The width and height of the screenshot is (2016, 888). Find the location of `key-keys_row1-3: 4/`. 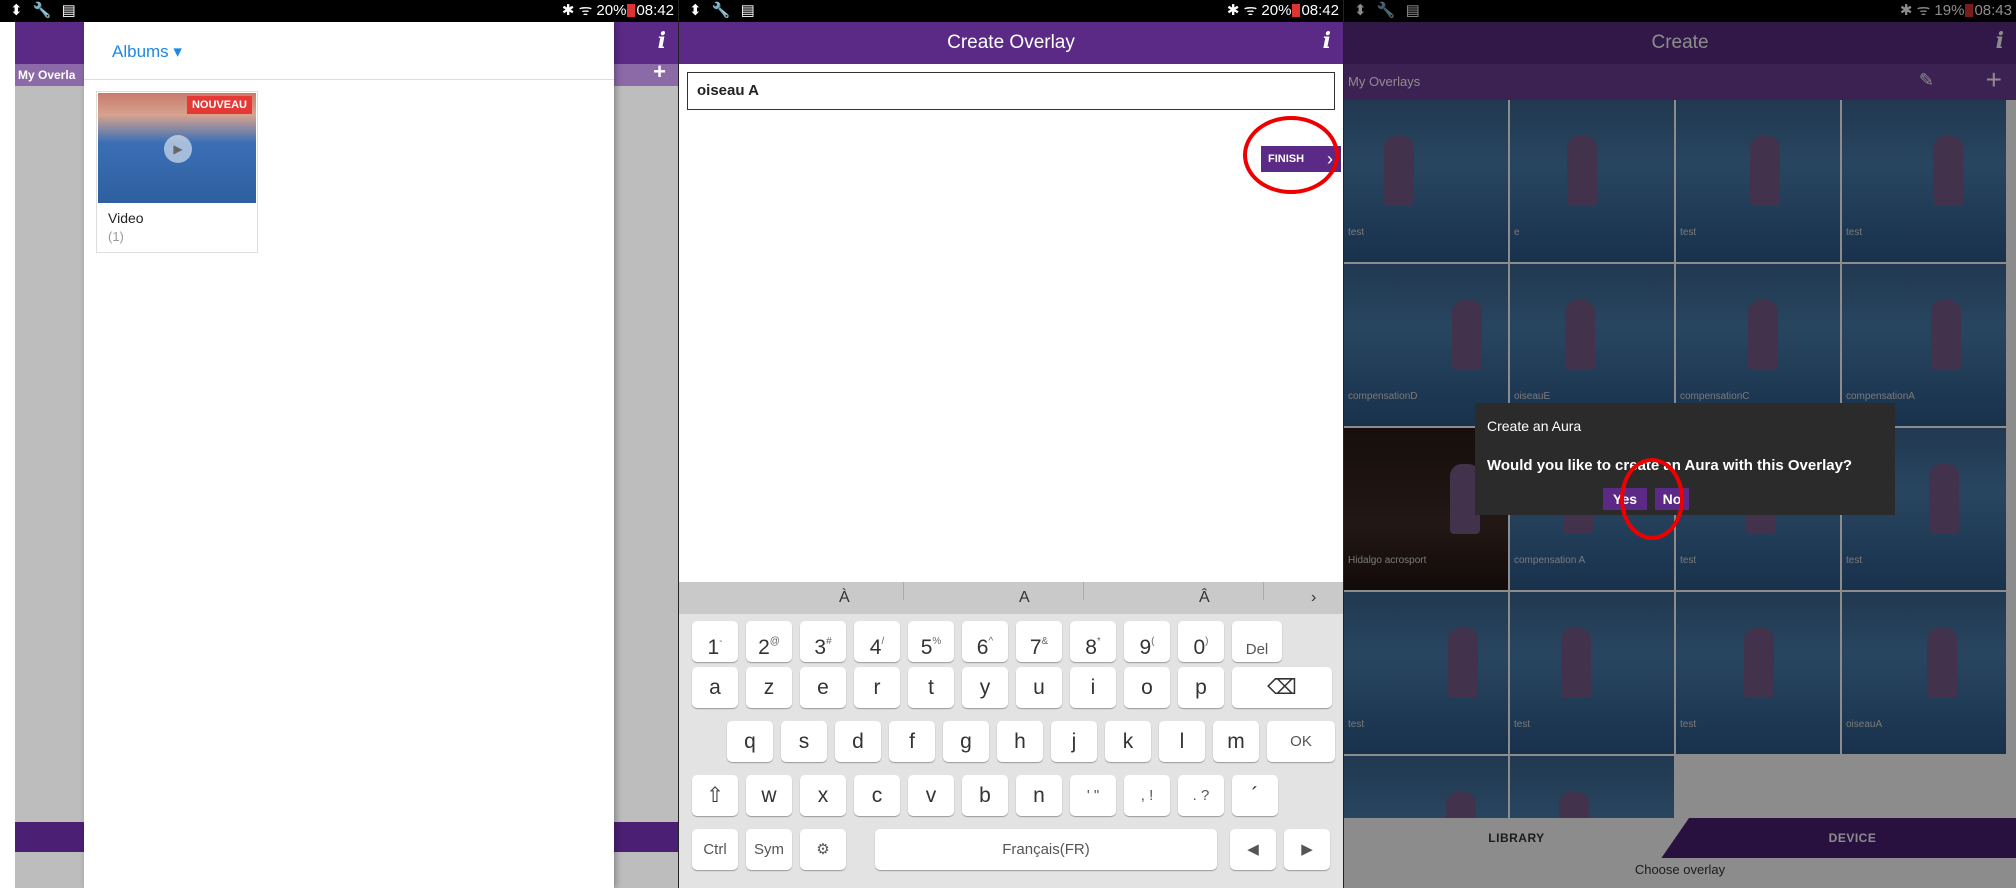

key-keys_row1-3: 4/ is located at coordinates (877, 641).